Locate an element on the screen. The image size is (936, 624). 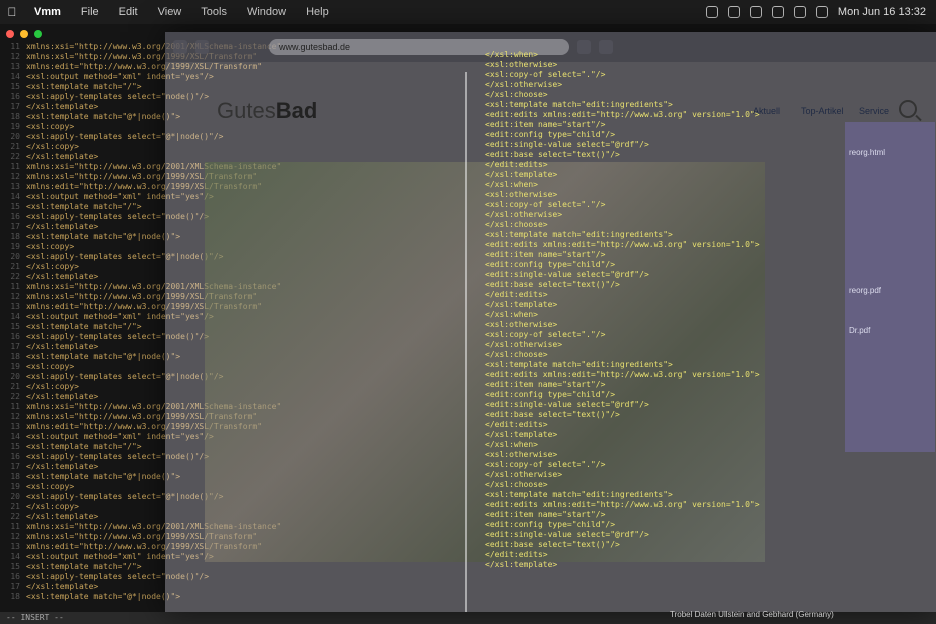
window-controls is located at coordinates (24, 34).